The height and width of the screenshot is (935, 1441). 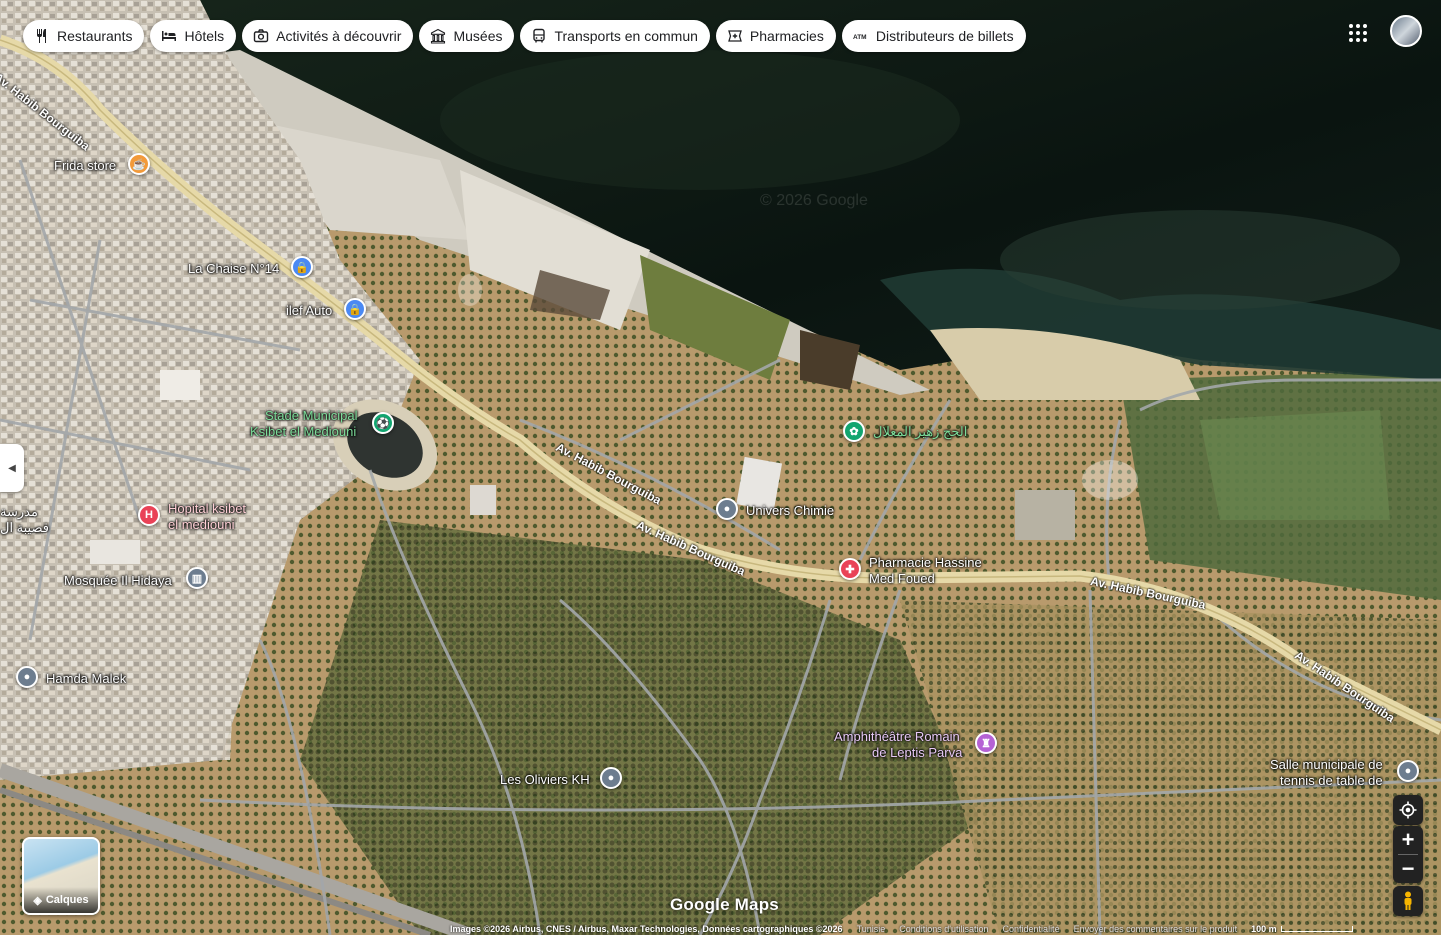 I want to click on layers-label: Calques, so click(x=67, y=900).